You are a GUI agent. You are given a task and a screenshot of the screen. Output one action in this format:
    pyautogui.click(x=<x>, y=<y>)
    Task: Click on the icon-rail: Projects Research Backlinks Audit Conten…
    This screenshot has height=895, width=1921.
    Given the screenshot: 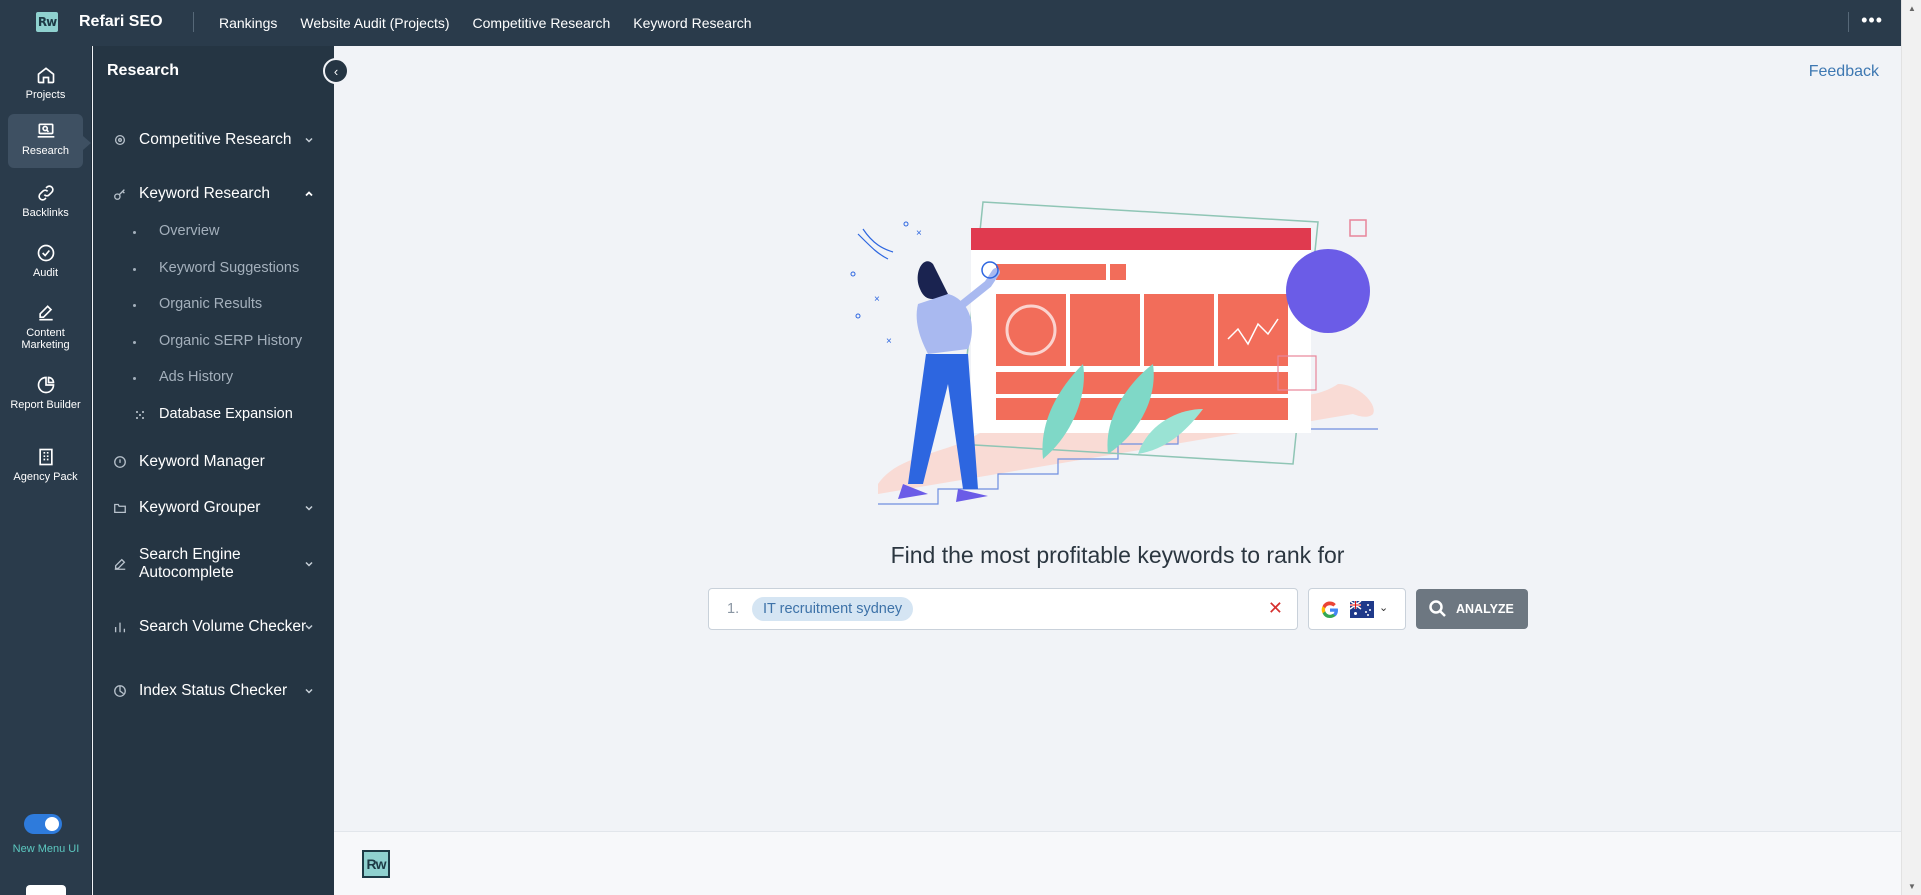 What is the action you would take?
    pyautogui.click(x=46, y=470)
    